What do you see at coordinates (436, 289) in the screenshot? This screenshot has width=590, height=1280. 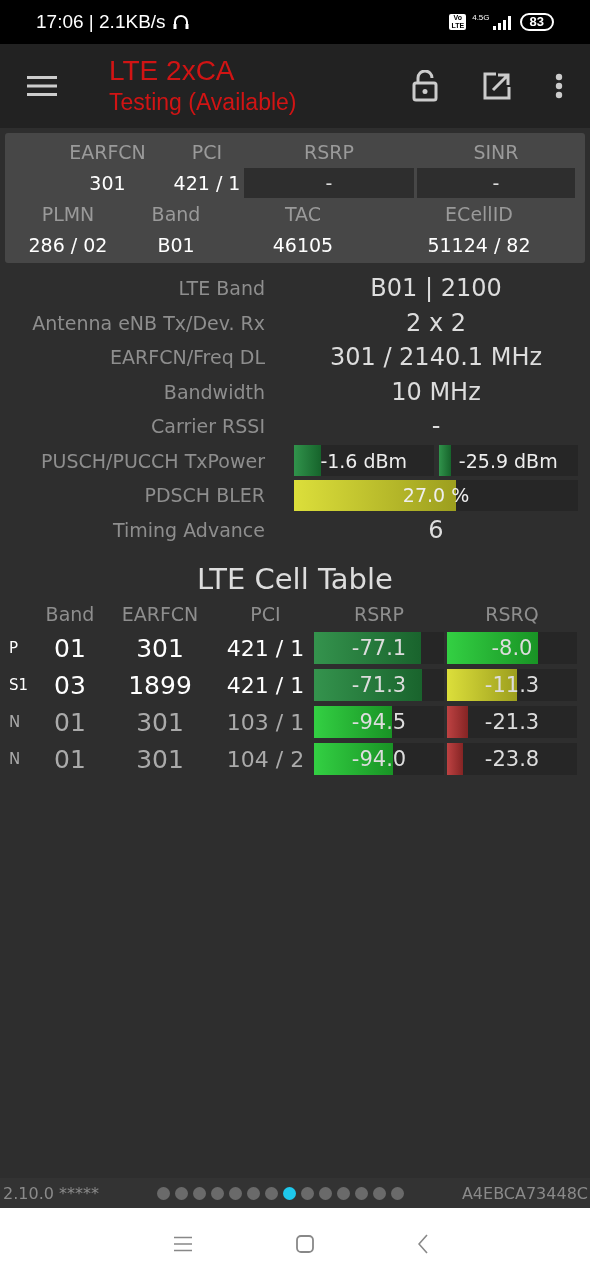 I see `detail-value: B01 | 2100` at bounding box center [436, 289].